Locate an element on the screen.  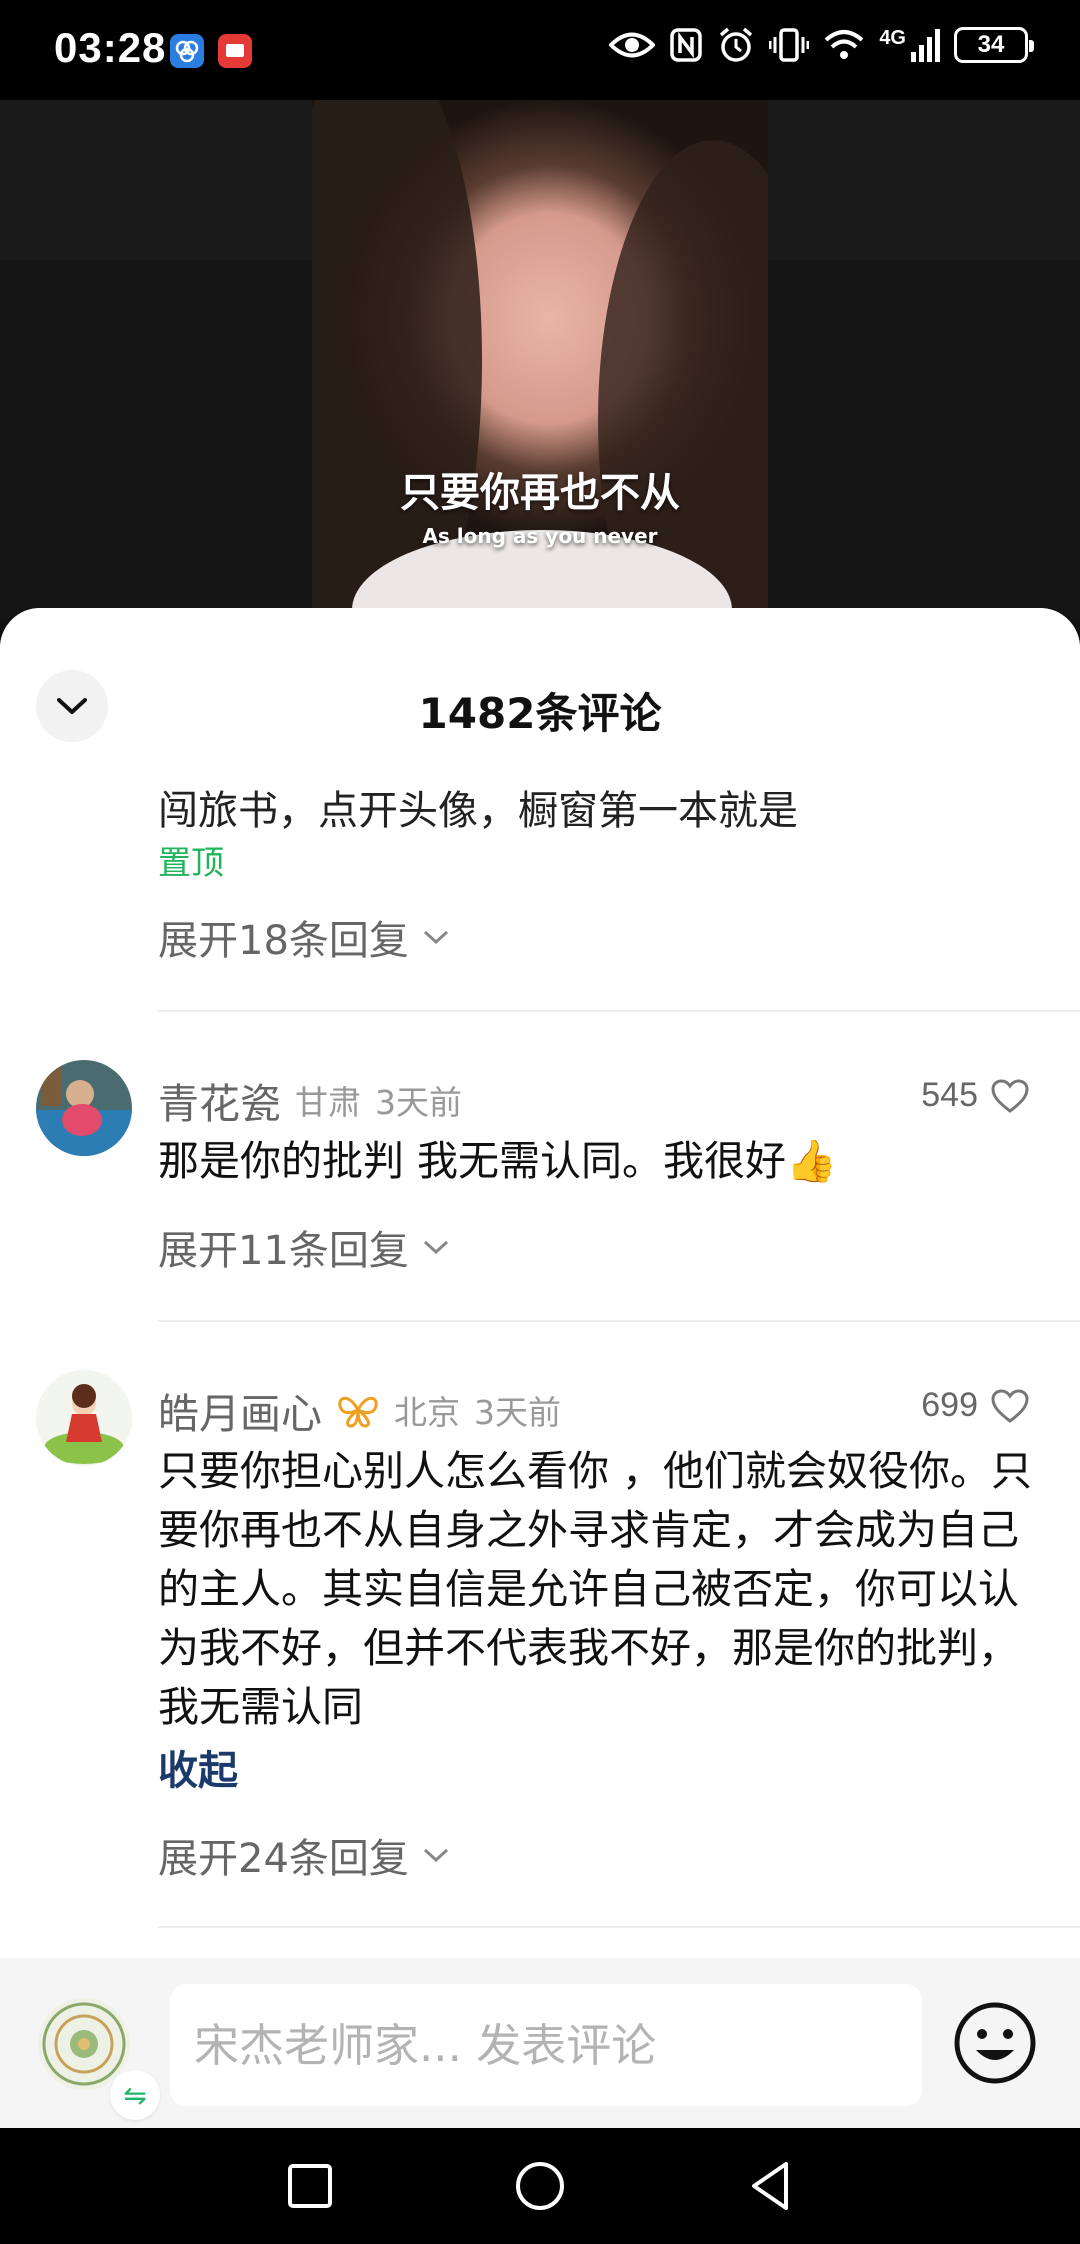
pinned-comment-text: 闯旅书，点开头像，橱窗第一本就是 is located at coordinates (478, 811).